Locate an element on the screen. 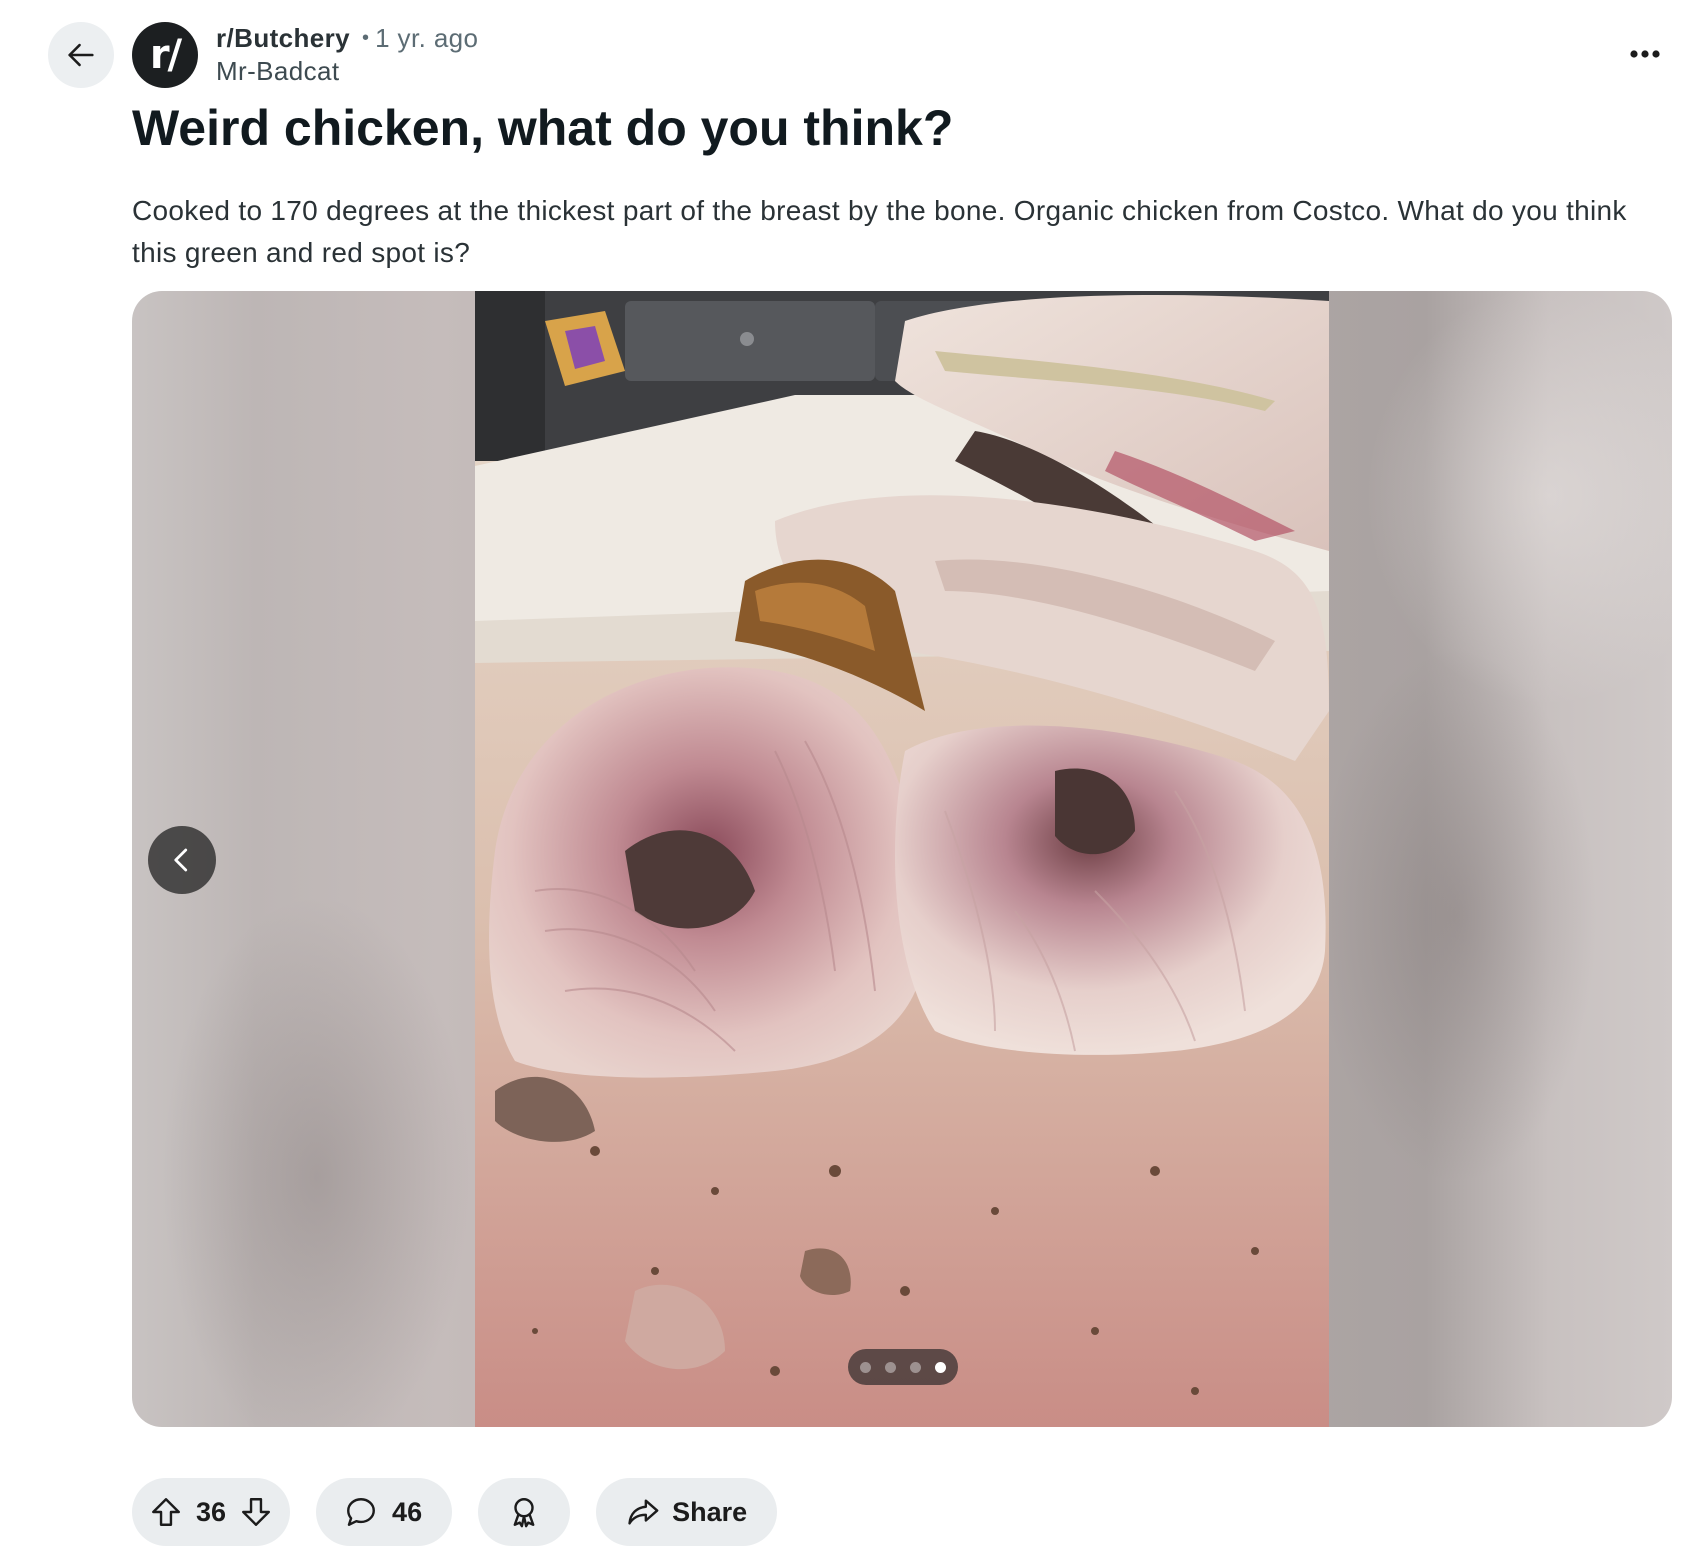  more-options-button is located at coordinates (1645, 54).